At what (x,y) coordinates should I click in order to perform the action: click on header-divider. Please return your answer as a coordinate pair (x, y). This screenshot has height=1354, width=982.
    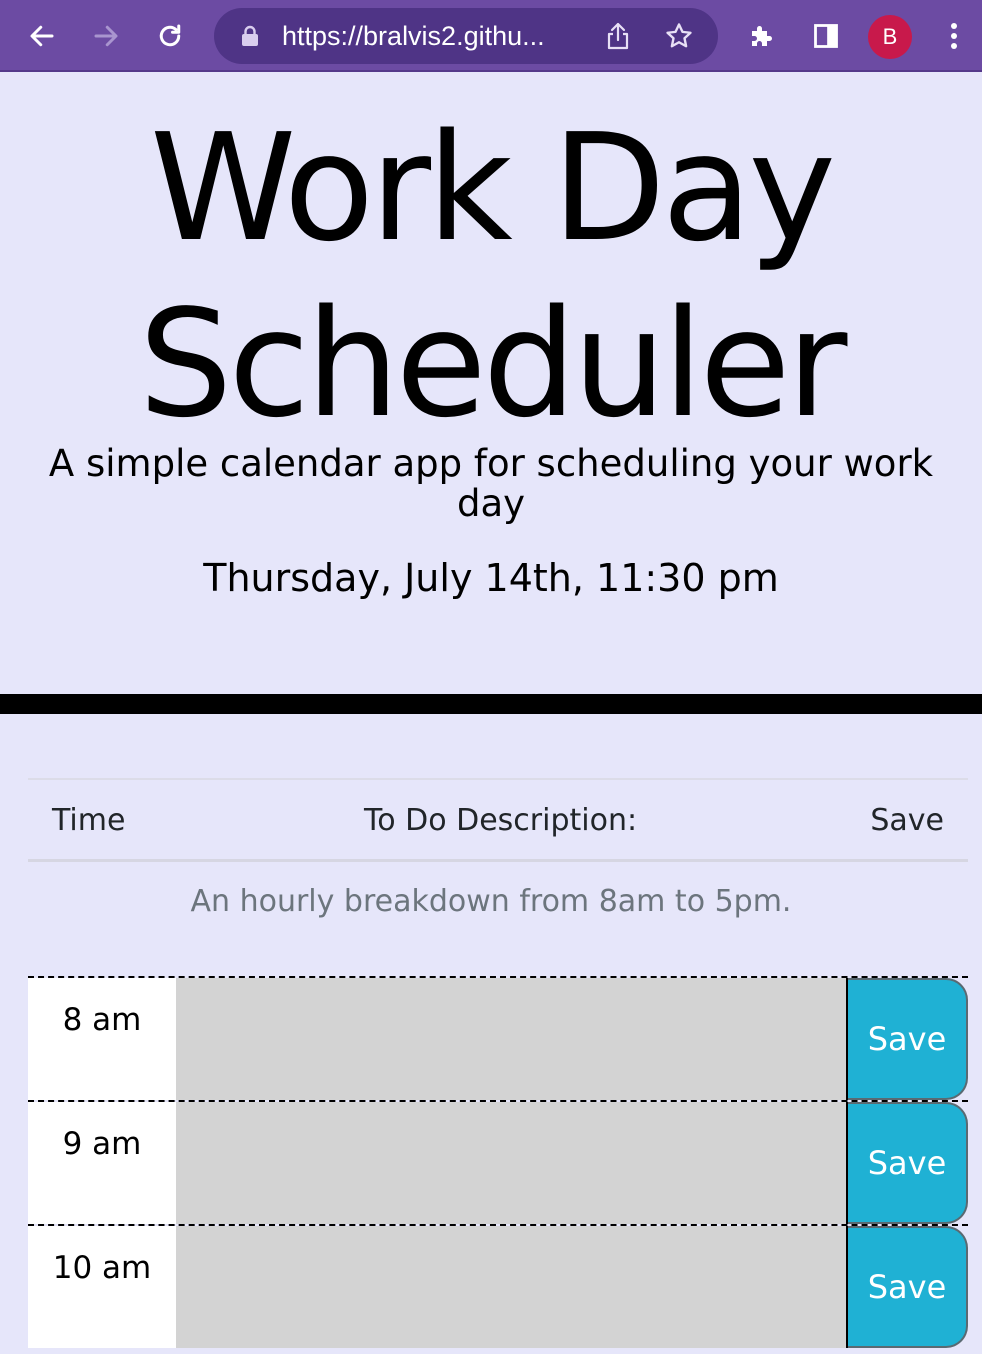
    Looking at the image, I should click on (491, 704).